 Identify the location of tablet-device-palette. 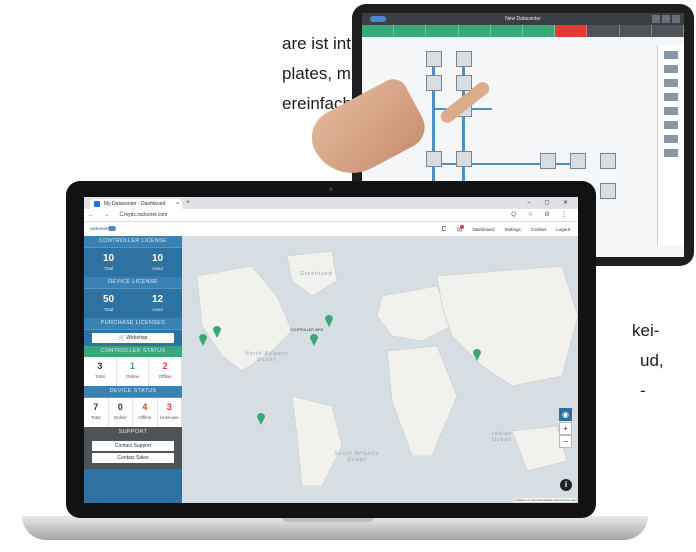
(670, 145).